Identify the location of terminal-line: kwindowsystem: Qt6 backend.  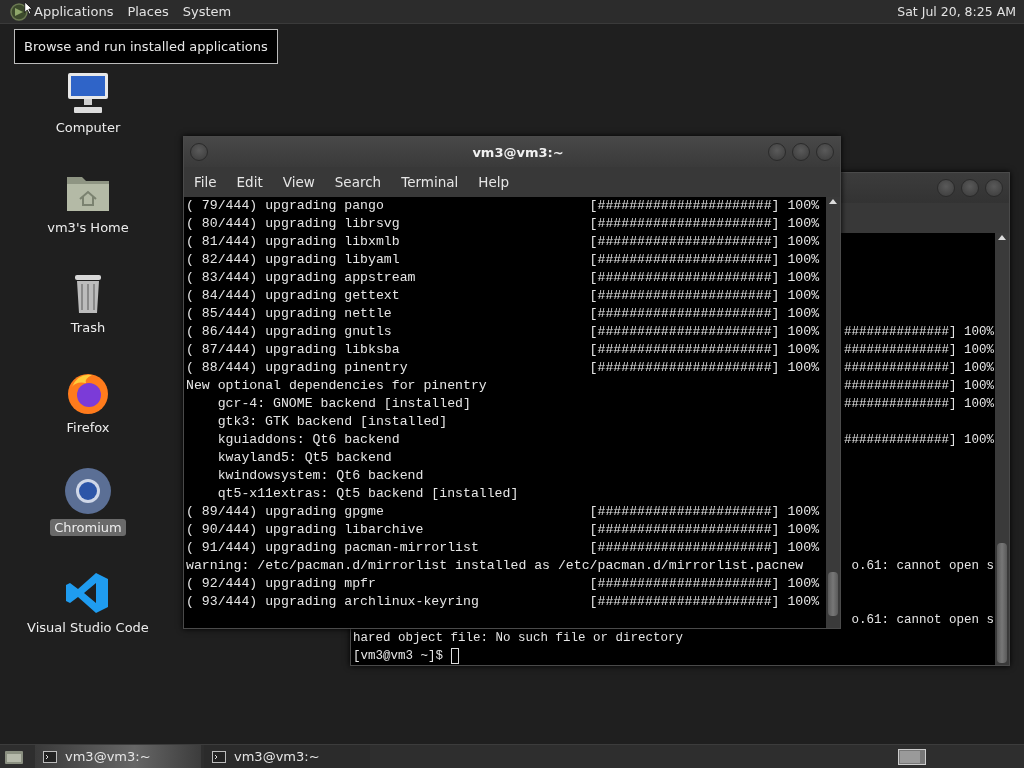
(320, 476).